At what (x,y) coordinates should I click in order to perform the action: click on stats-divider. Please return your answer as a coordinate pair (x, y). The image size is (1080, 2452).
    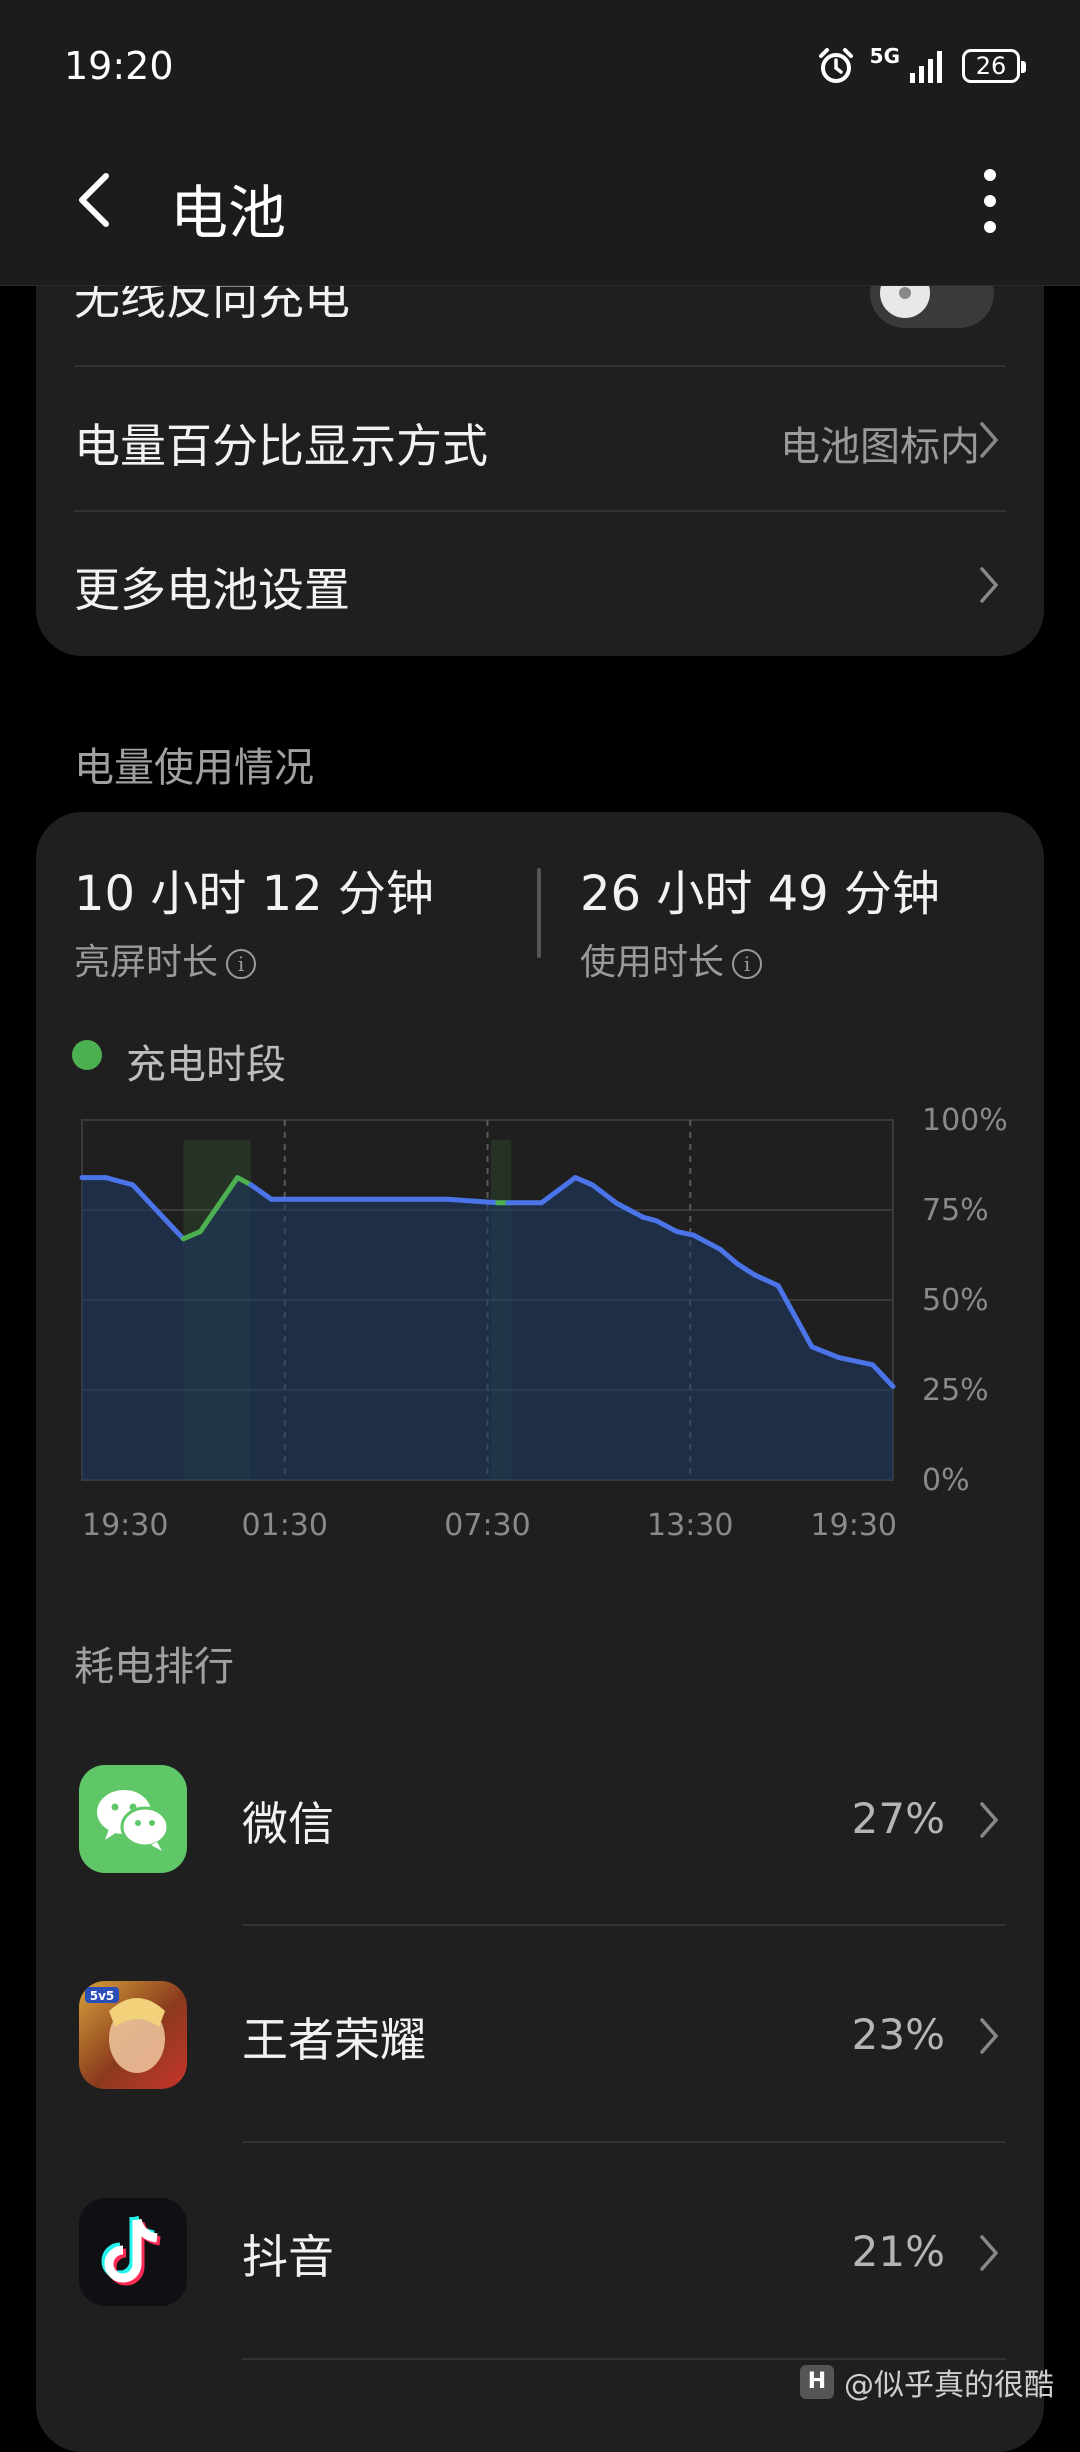
    Looking at the image, I should click on (539, 913).